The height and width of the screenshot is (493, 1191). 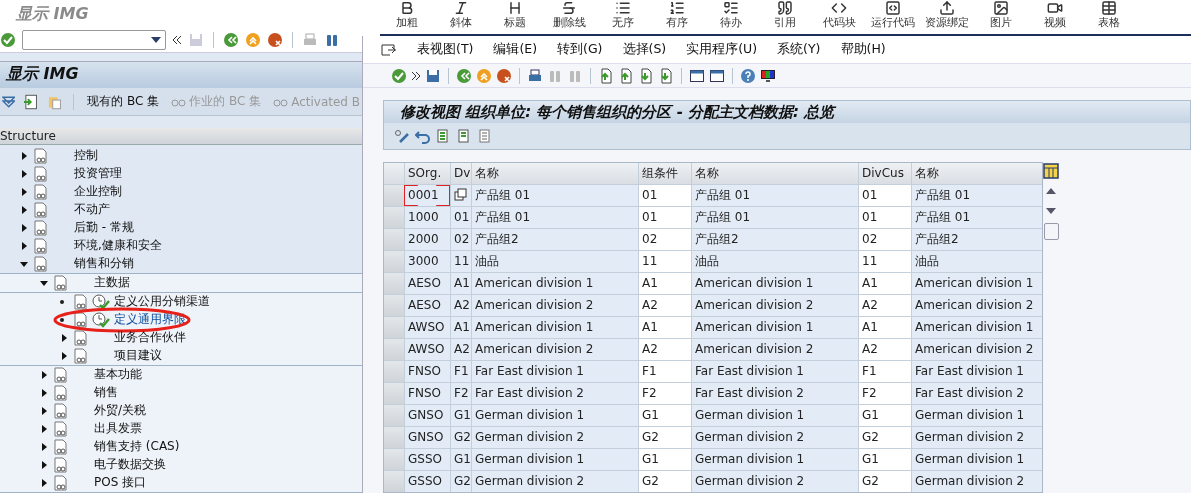 What do you see at coordinates (1055, 14) in the screenshot?
I see `editor-toolbar-button: 视频` at bounding box center [1055, 14].